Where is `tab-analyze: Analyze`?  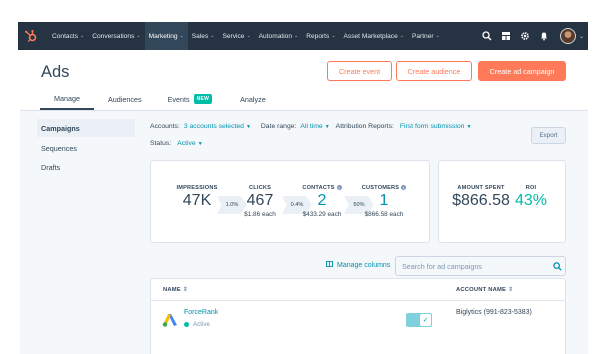
tab-analyze: Analyze is located at coordinates (253, 99).